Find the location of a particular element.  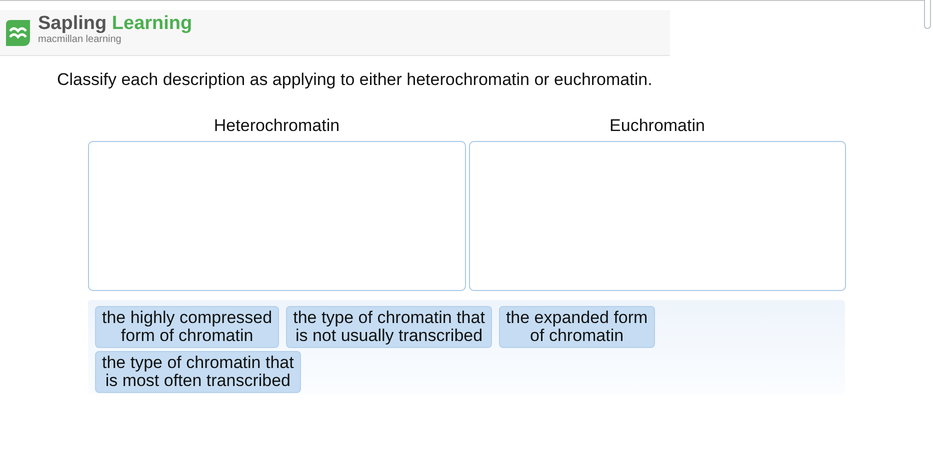

draggable-answer: the type of chromatin that is most often transcribed is located at coordinates (198, 372).